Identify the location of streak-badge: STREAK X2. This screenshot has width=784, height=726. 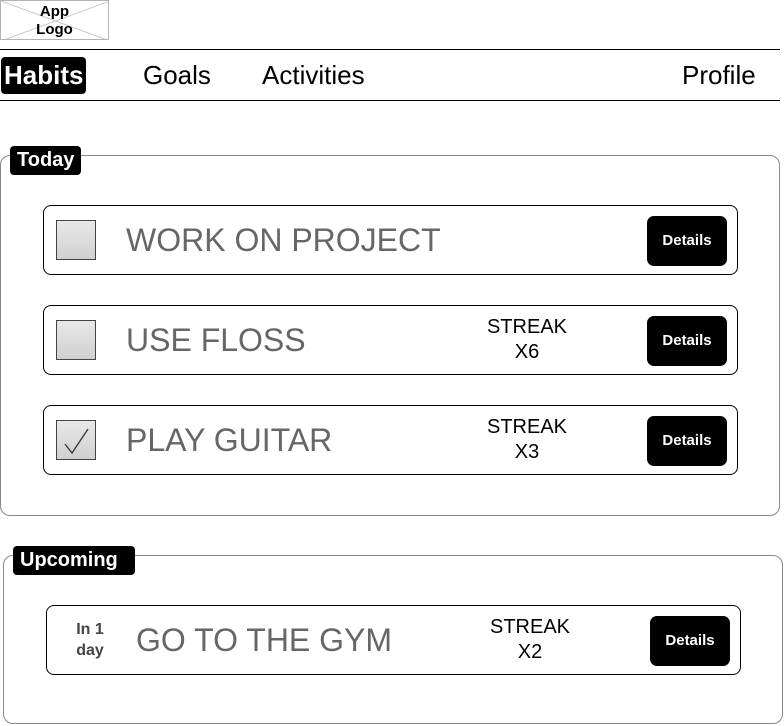
(530, 640).